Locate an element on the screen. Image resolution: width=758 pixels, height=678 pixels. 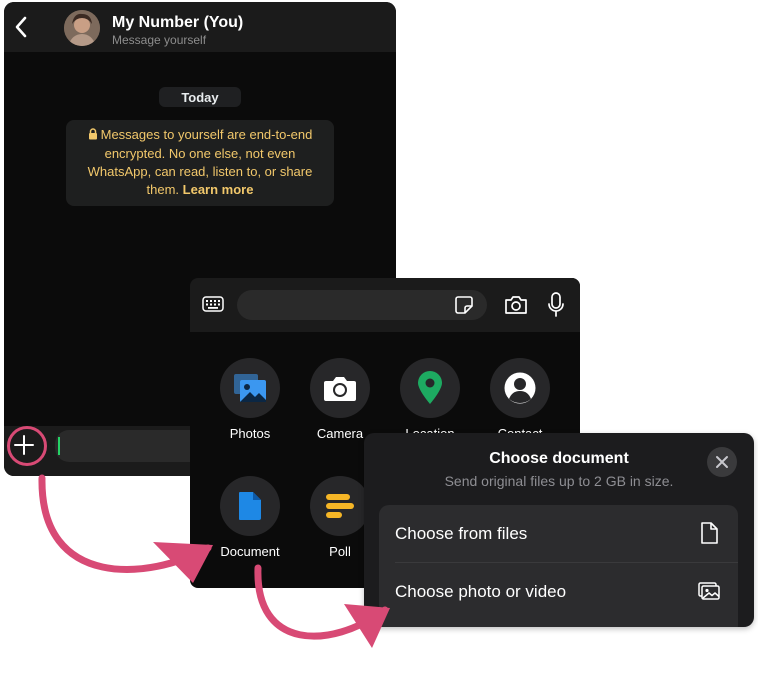
attachment-message-input is located at coordinates (362, 305).